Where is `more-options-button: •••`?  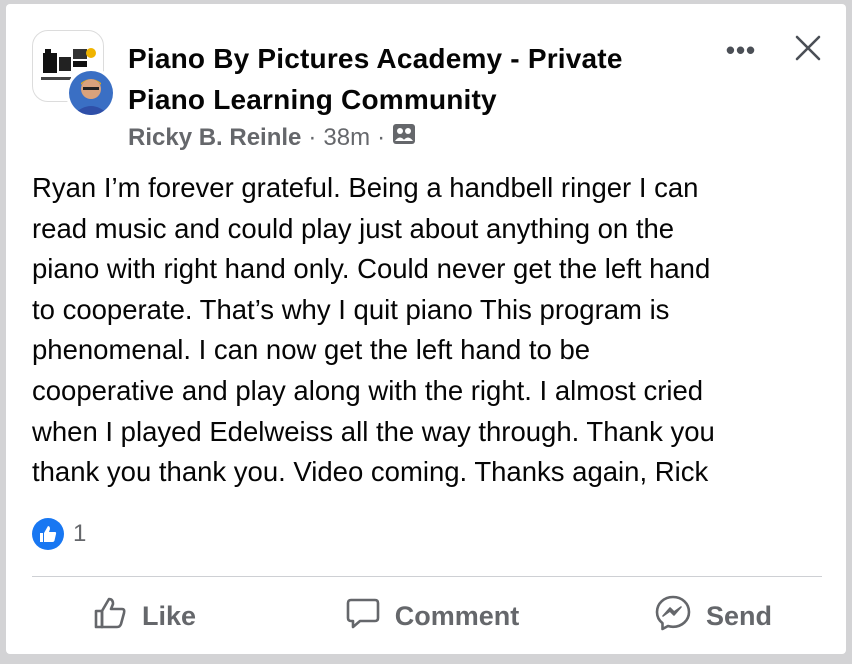 more-options-button: ••• is located at coordinates (741, 50).